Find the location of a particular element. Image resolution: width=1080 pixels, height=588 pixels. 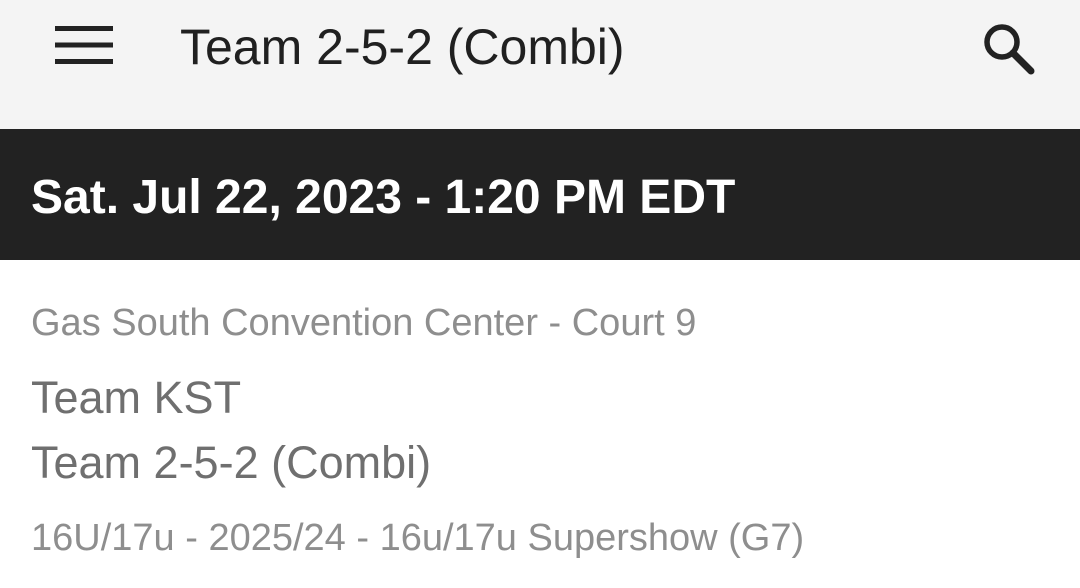

search-icon is located at coordinates (1009, 49).